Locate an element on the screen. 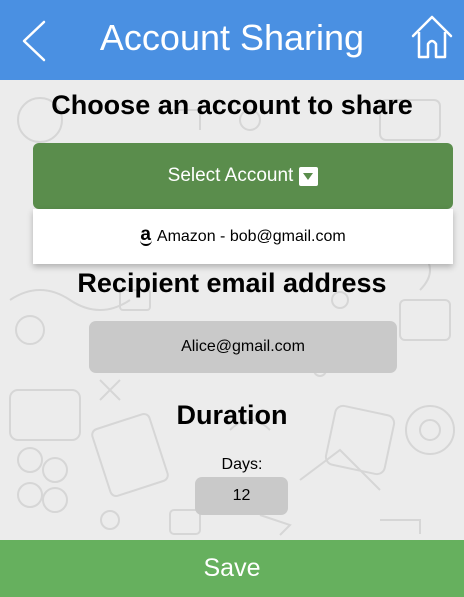  amazon-icon: a is located at coordinates (146, 234).